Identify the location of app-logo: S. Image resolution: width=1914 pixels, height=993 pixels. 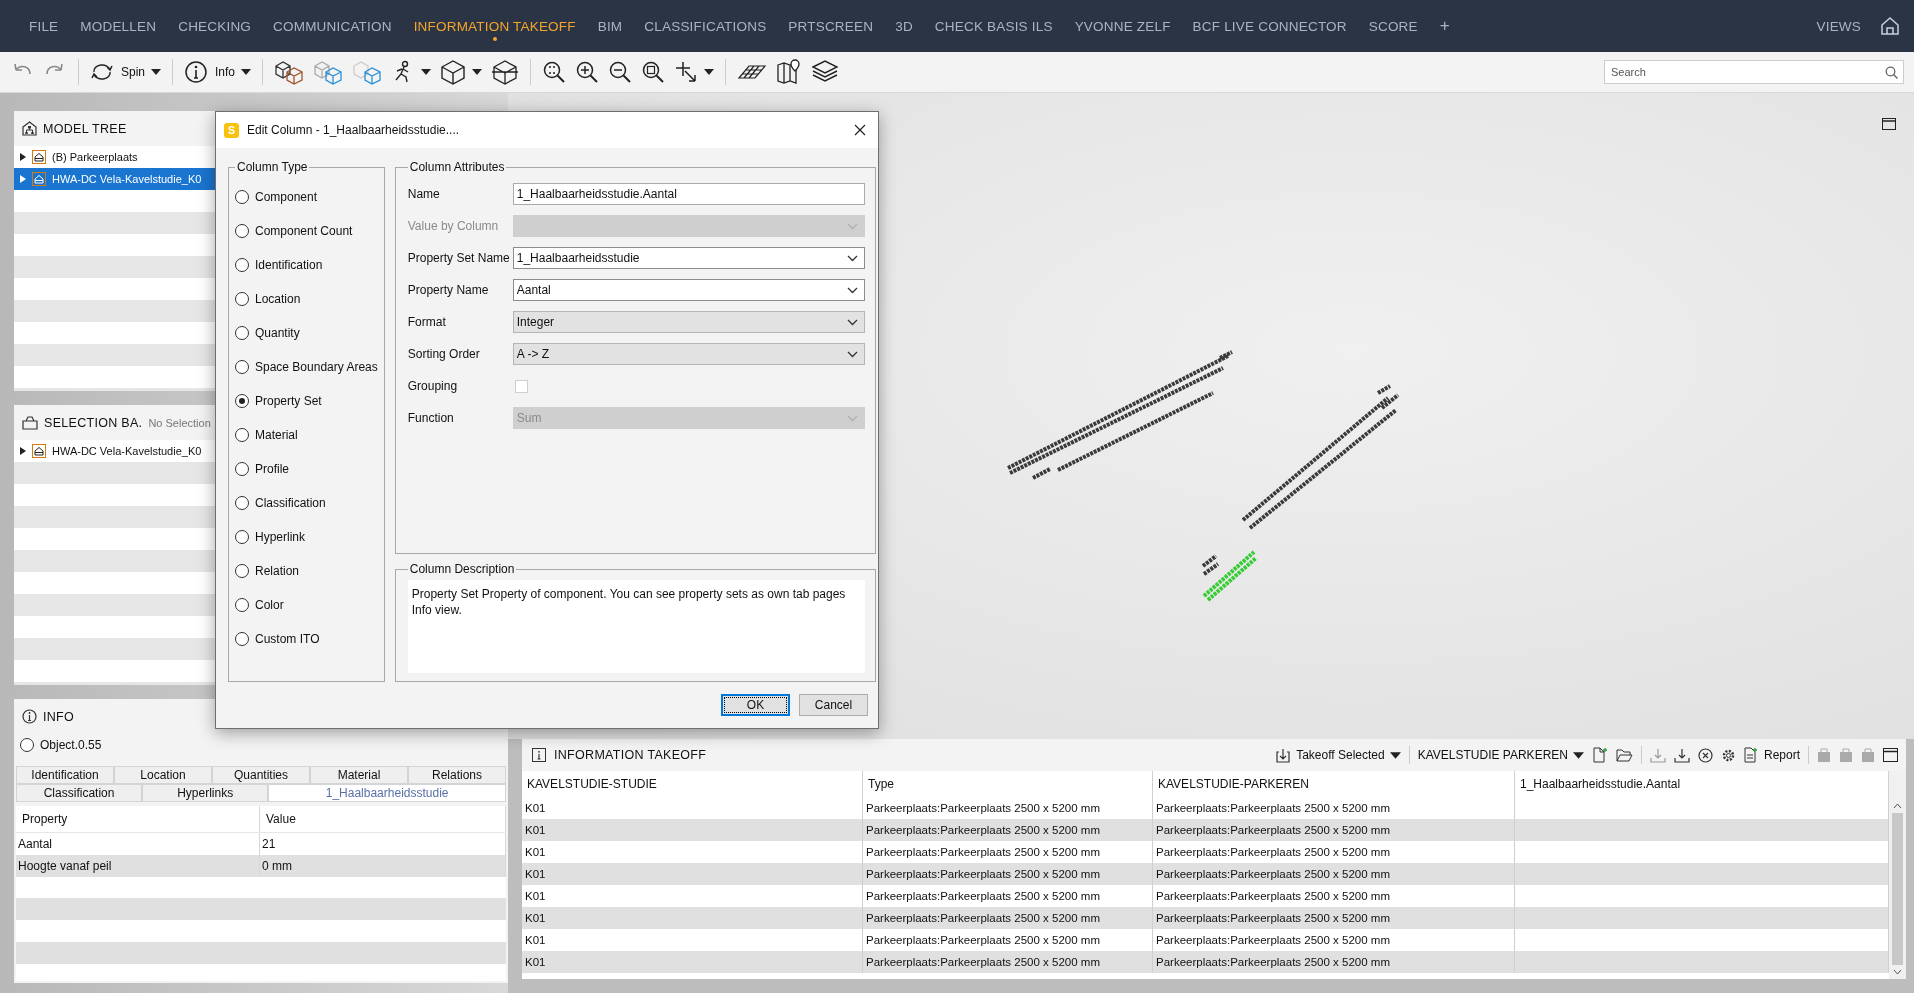
(231, 130).